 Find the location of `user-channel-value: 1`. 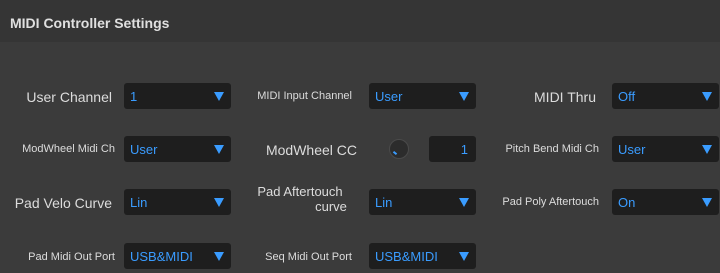

user-channel-value: 1 is located at coordinates (134, 96).